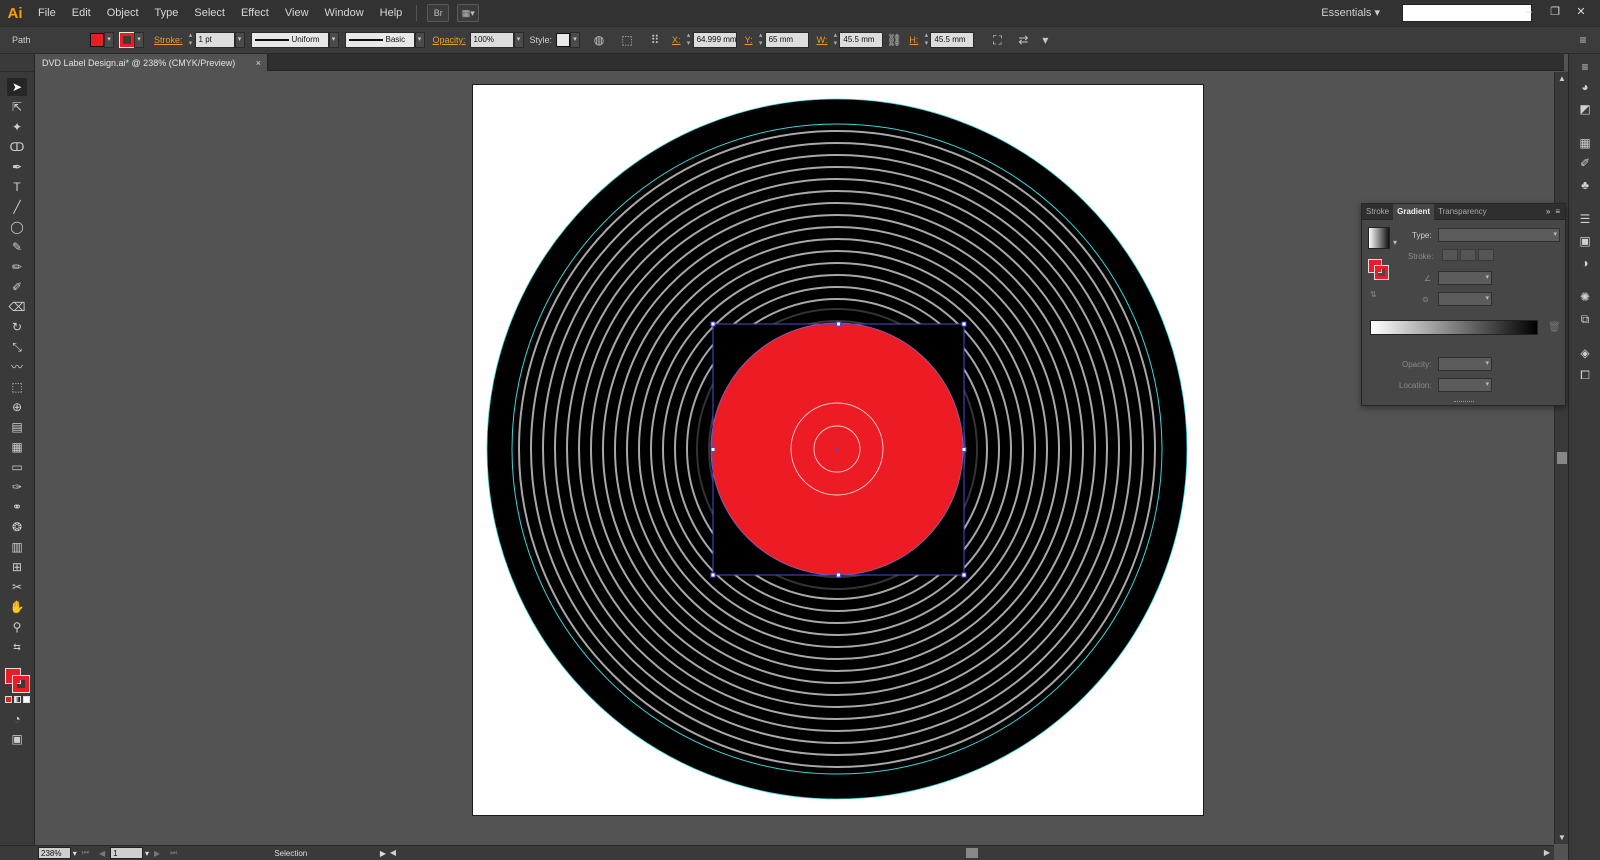 This screenshot has width=1600, height=860. Describe the element at coordinates (214, 40) in the screenshot. I see `stroke-weight-field: 1 pt` at that location.